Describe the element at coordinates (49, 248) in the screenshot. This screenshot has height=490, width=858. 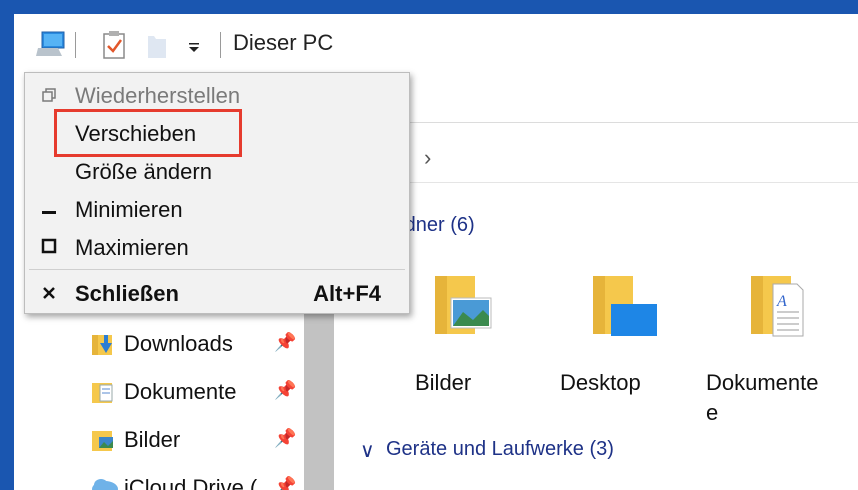
I see `maximize-icon` at that location.